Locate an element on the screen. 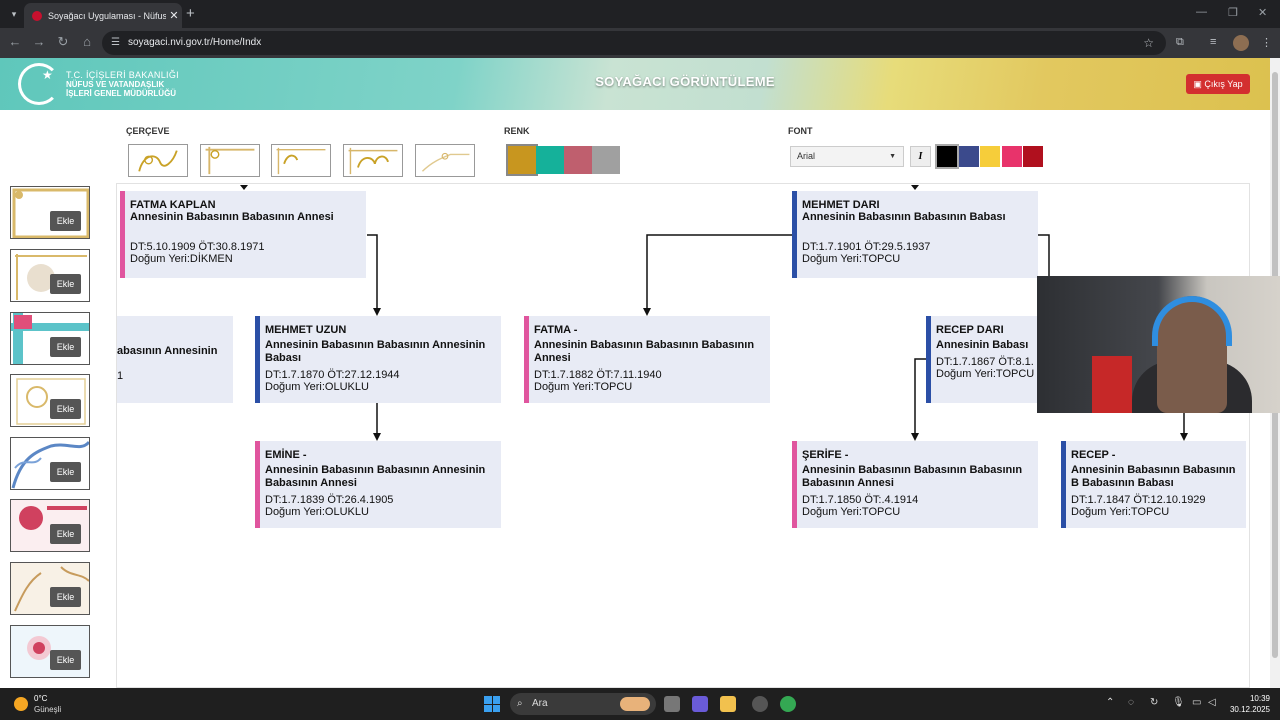 The image size is (1280, 720). person-name: MEHMET DARI is located at coordinates (841, 205).